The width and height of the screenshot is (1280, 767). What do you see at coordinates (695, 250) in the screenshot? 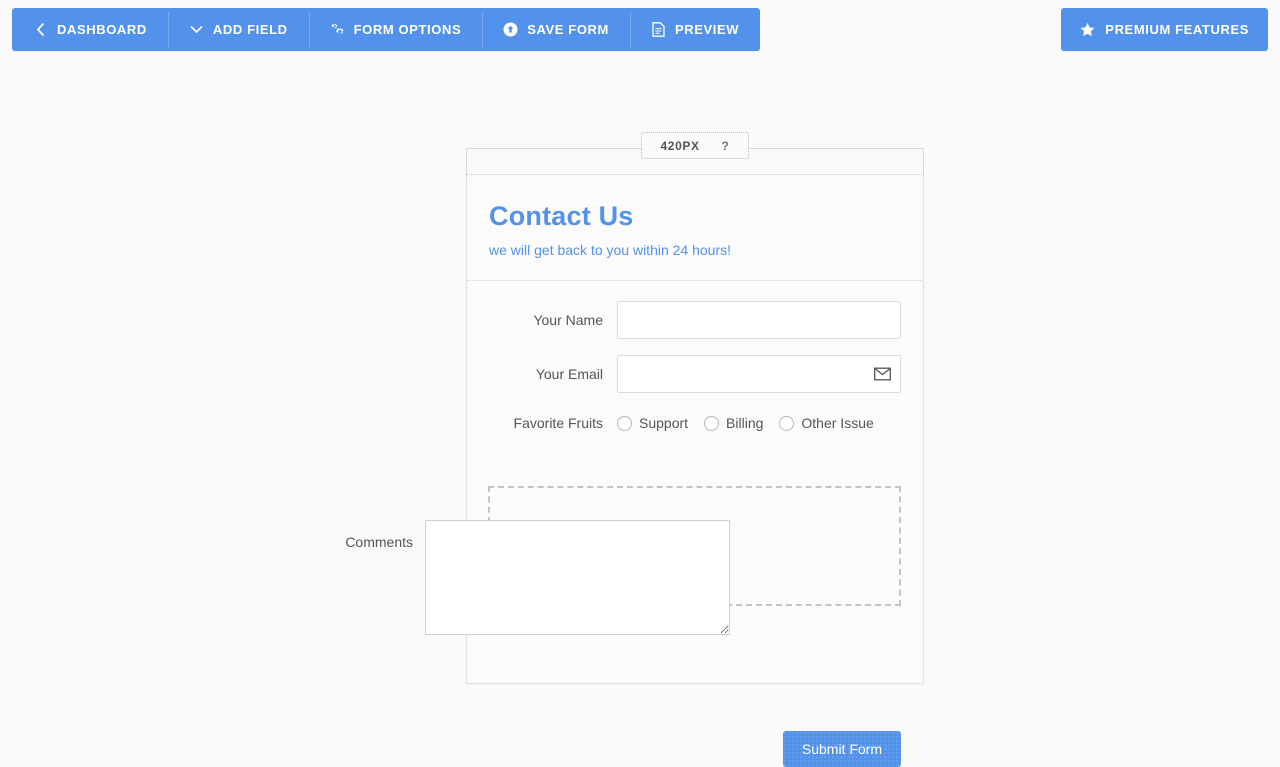
I see `form-subtitle: we will get back to you within 24 hours!` at bounding box center [695, 250].